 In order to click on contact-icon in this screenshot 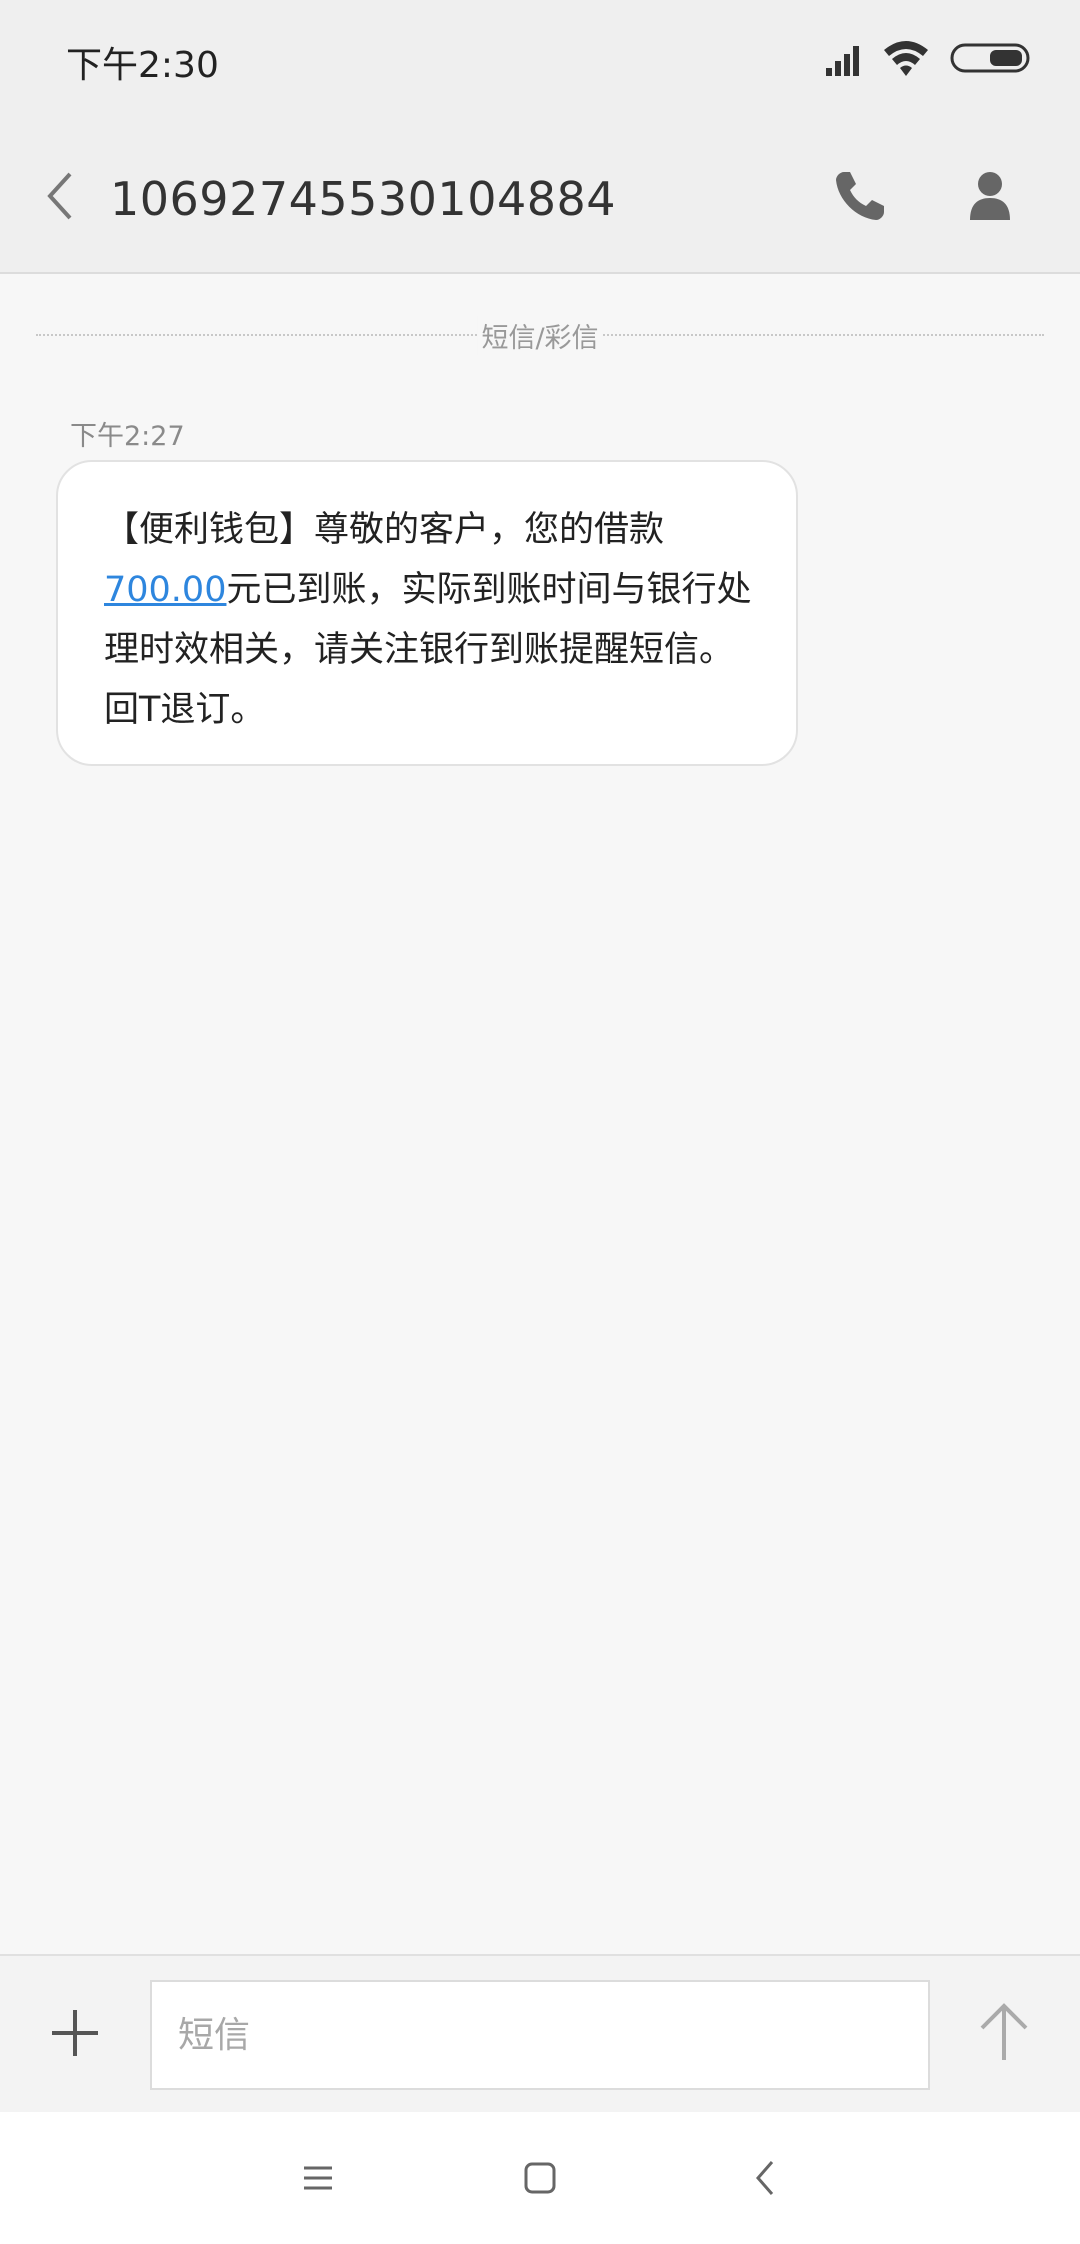, I will do `click(990, 196)`.